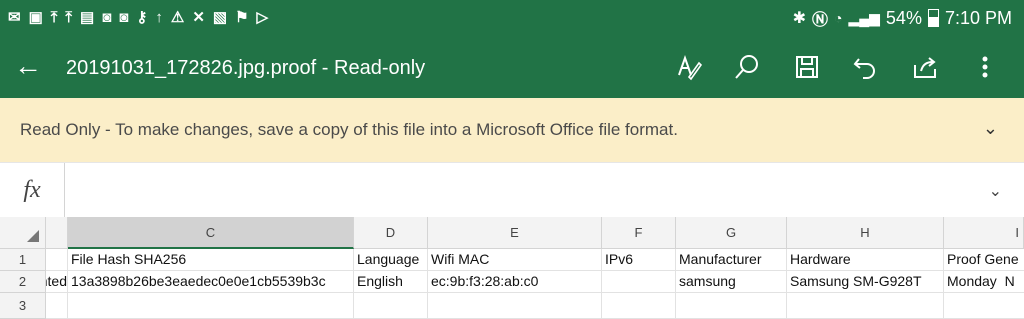 This screenshot has width=1024, height=319. I want to click on cell-c3, so click(211, 306).